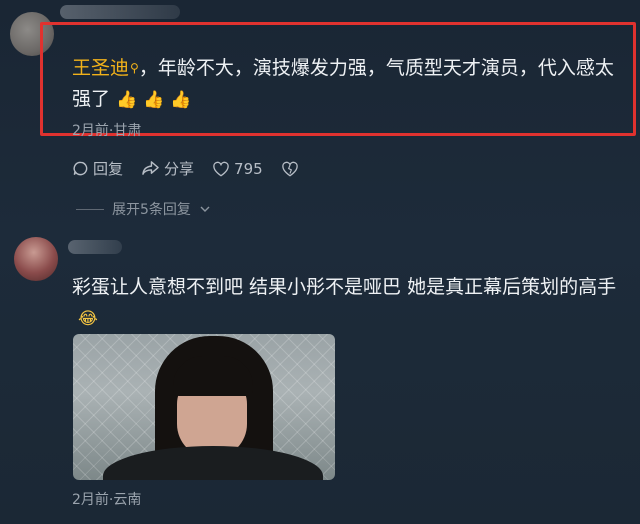 Image resolution: width=640 pixels, height=524 pixels. I want to click on comment-text: 彩蛋让人意想不到吧 结果小彤不是哑巴 她是真正幕后策划的高手, so click(344, 287).